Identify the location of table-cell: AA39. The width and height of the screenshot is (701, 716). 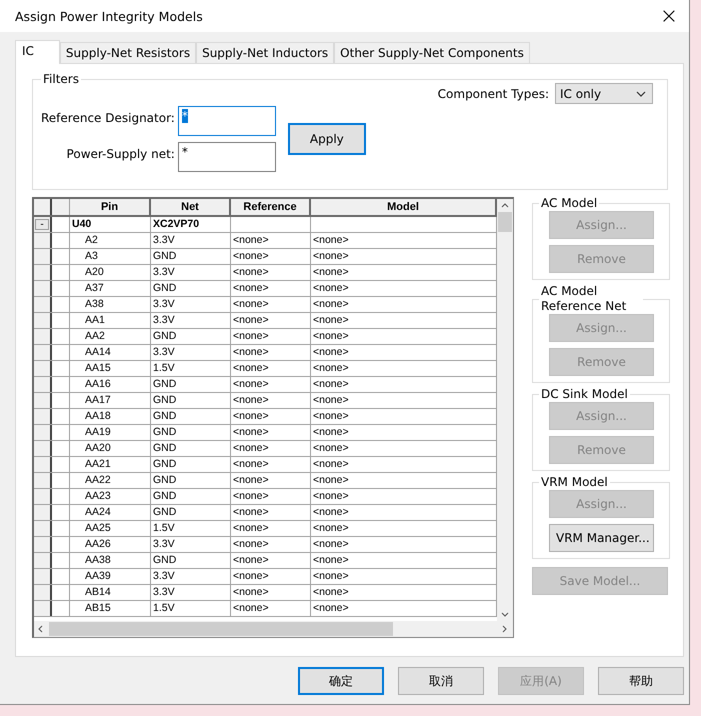
(98, 576).